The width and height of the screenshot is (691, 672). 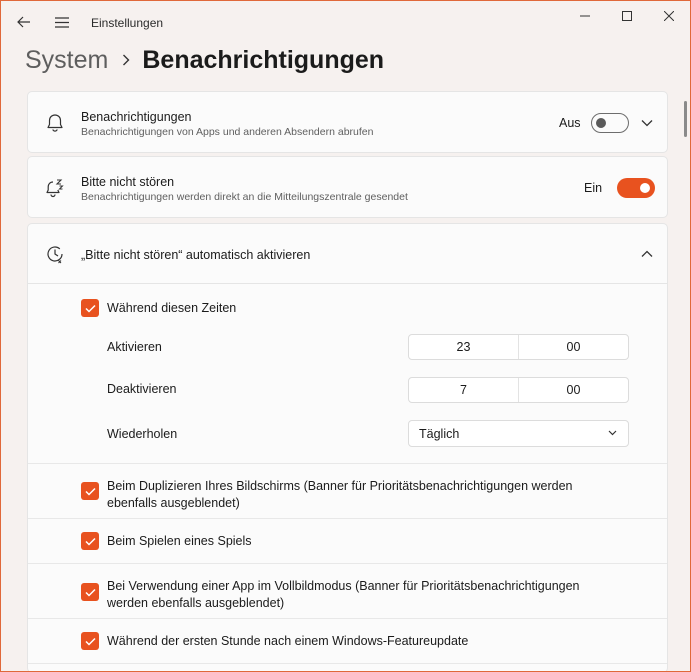 I want to click on activate-time-picker: 23 00, so click(x=518, y=347).